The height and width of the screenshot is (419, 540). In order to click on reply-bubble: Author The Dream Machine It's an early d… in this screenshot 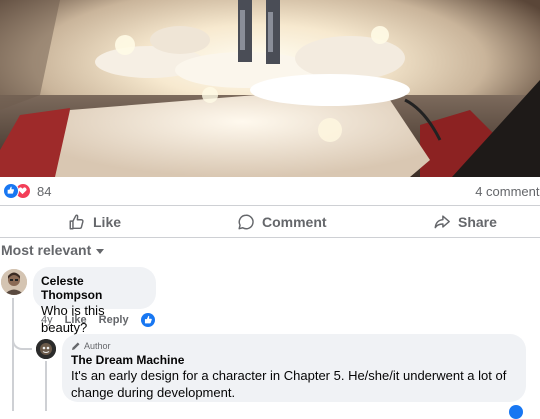, I will do `click(294, 368)`.